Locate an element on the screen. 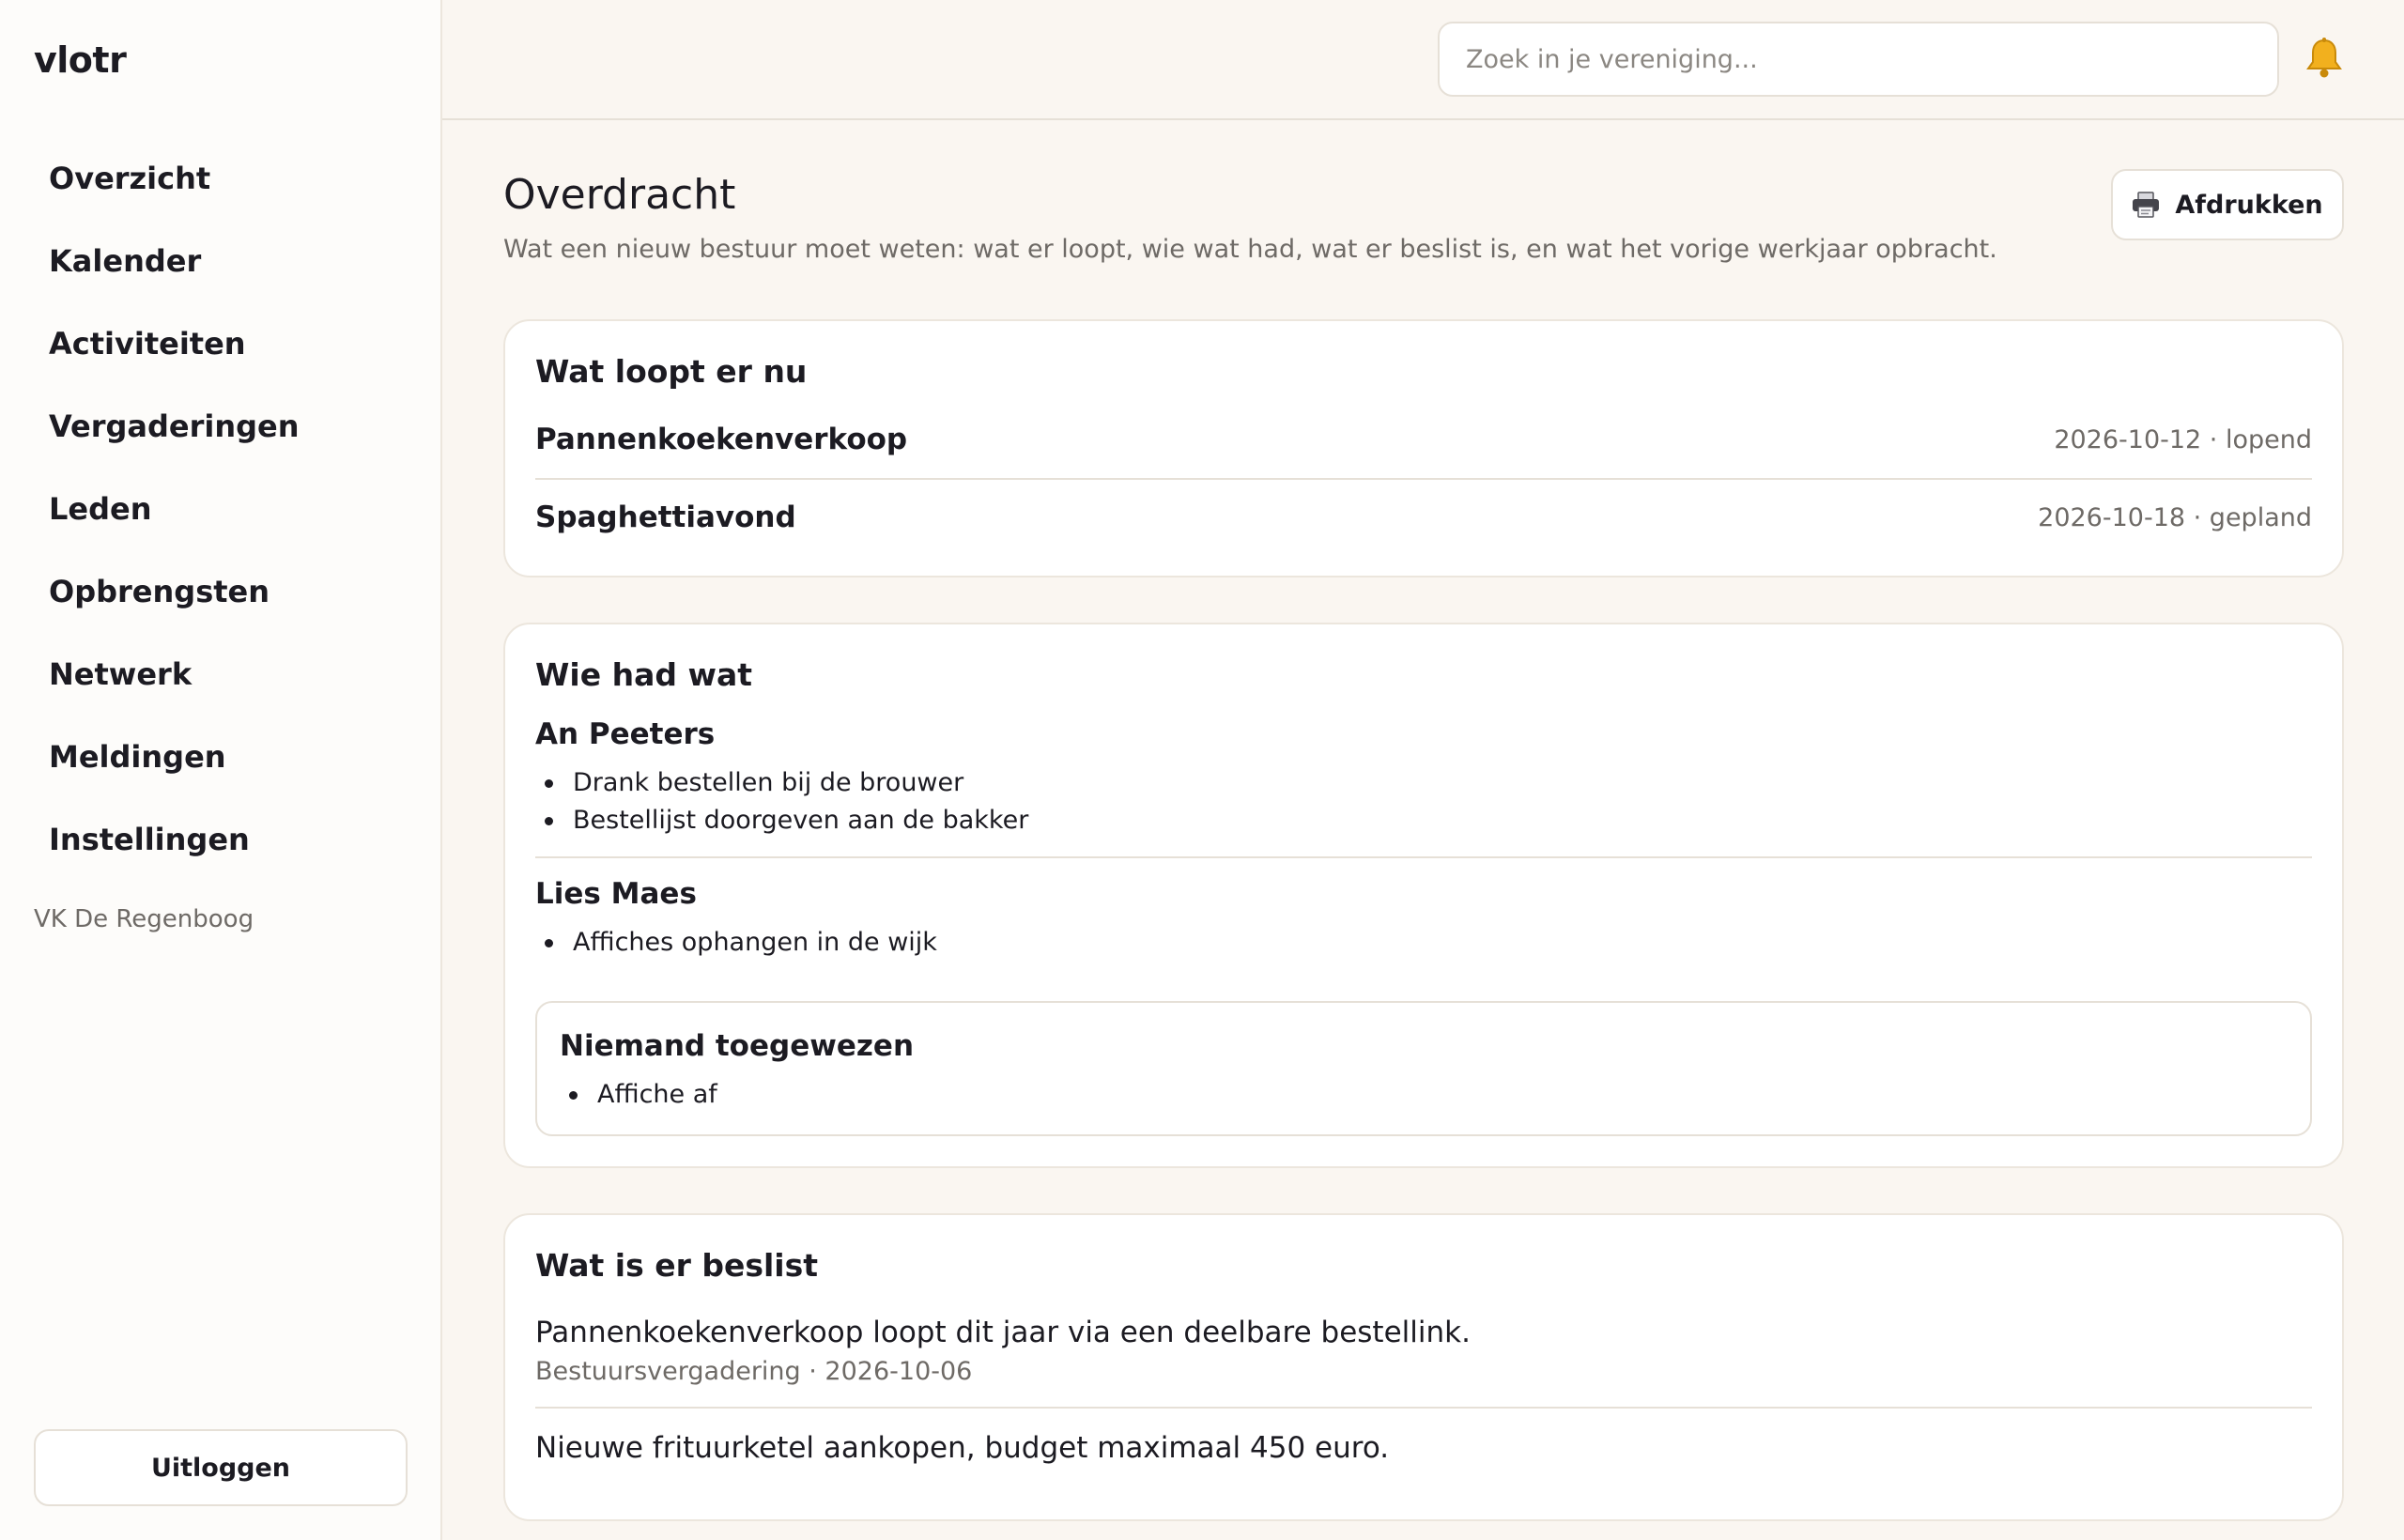  sidebar-item-vergaderingen: Vergaderingen is located at coordinates (174, 426).